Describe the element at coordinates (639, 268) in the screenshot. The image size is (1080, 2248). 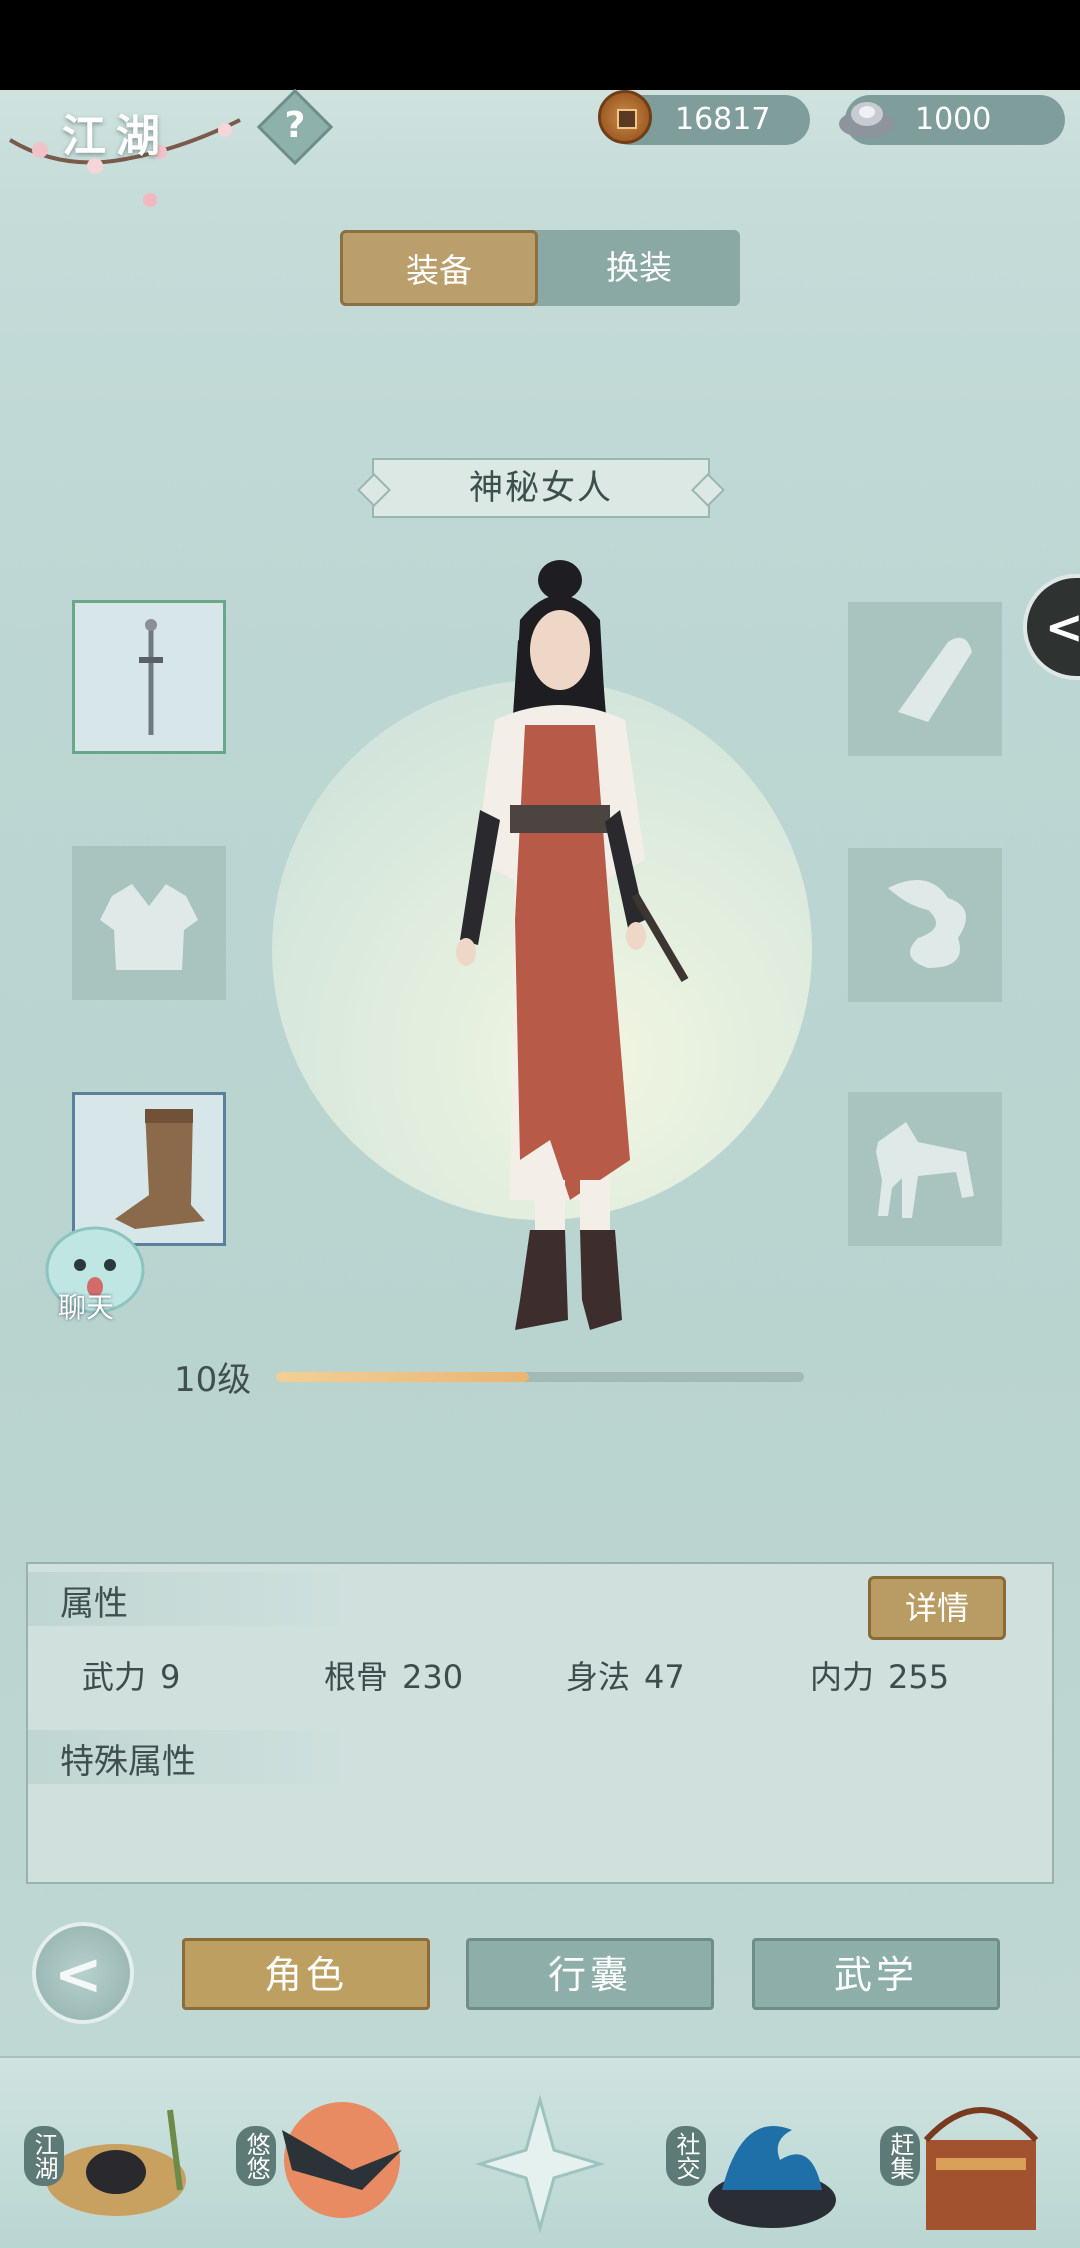
I see `tab-outfit: 换装` at that location.